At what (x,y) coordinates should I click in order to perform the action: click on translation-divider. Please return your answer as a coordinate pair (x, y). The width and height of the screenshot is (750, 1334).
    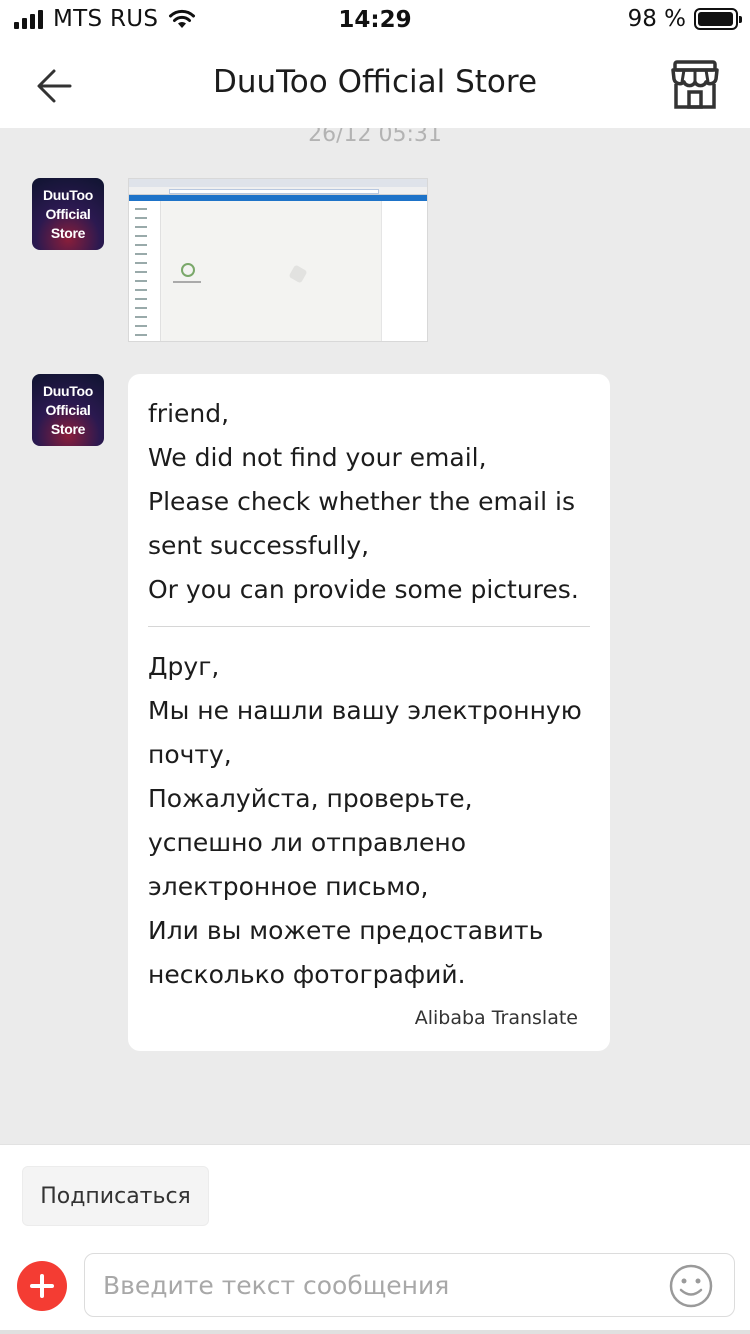
    Looking at the image, I should click on (369, 626).